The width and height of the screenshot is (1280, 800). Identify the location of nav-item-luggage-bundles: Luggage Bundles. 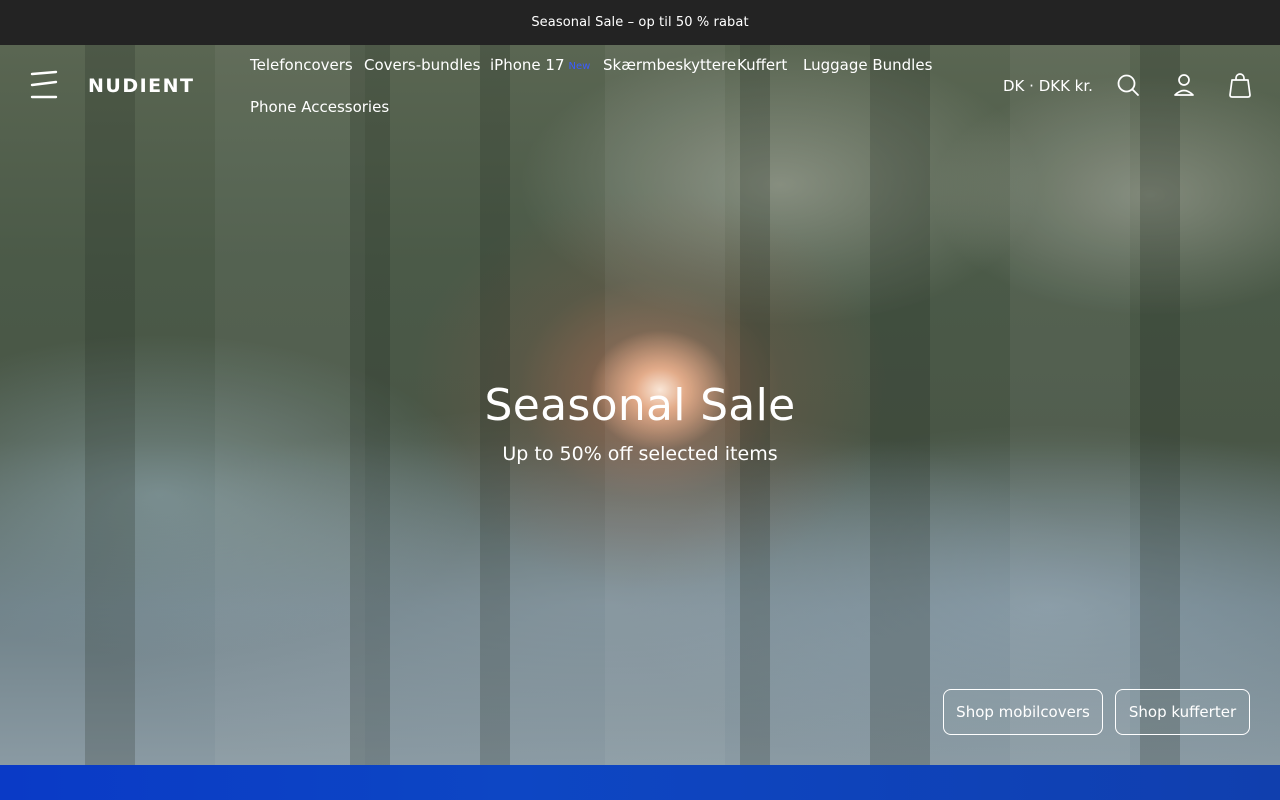
(867, 65).